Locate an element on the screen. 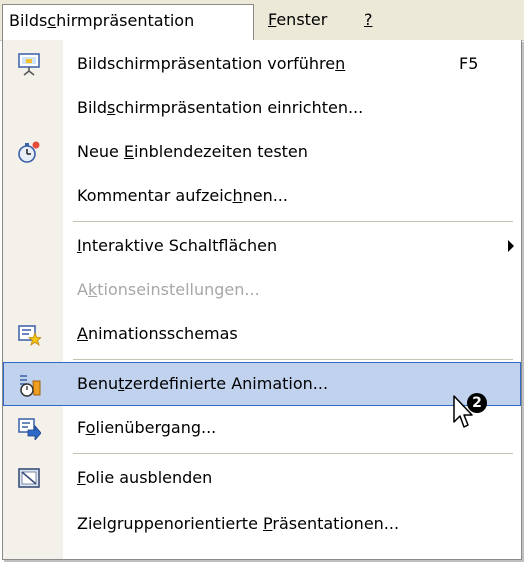  slide-transition-icon is located at coordinates (29, 429).